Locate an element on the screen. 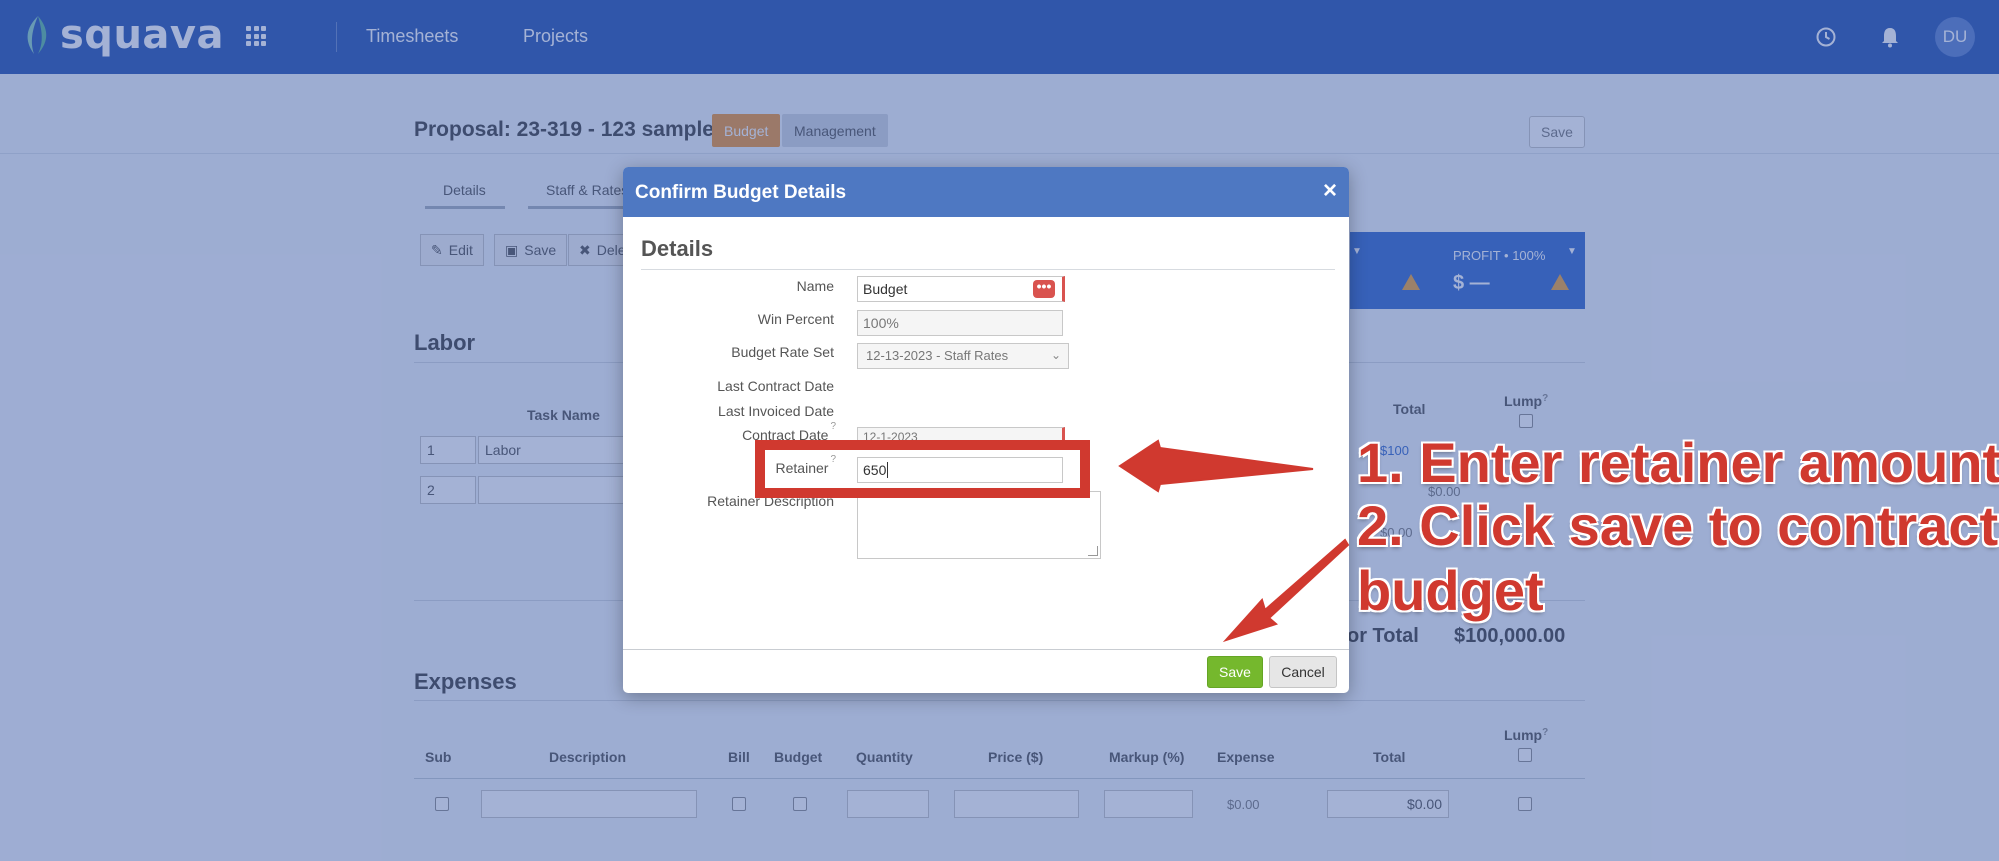 The width and height of the screenshot is (1999, 861). close-icon: × is located at coordinates (1330, 191).